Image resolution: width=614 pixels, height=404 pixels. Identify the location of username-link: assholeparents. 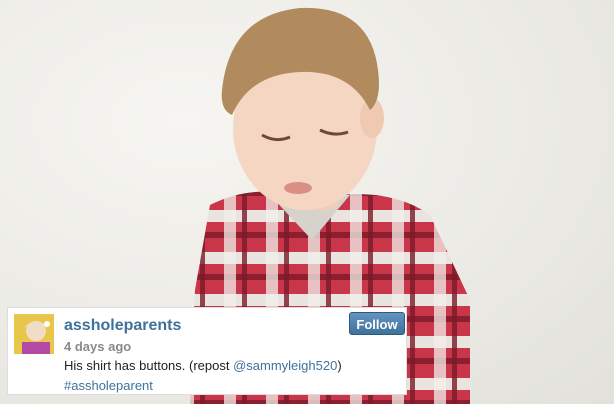
(122, 326).